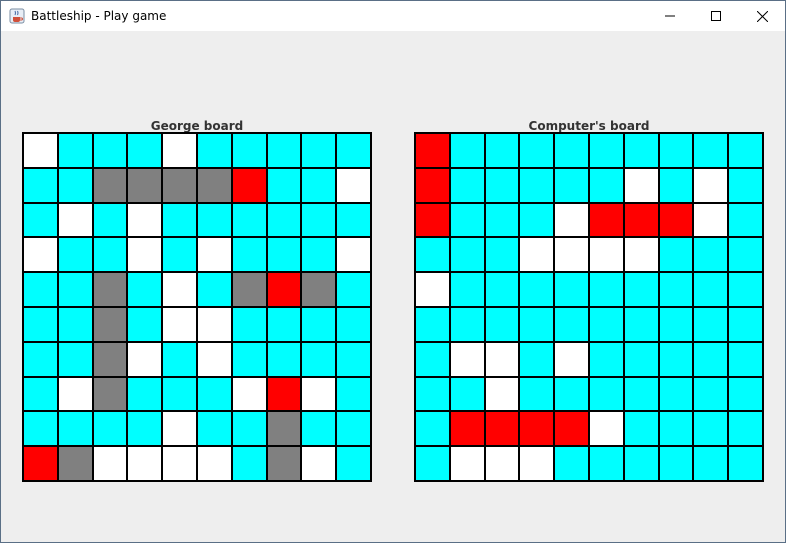 The width and height of the screenshot is (786, 543). Describe the element at coordinates (641, 150) in the screenshot. I see `computer-board-cell-r0-c6` at that location.